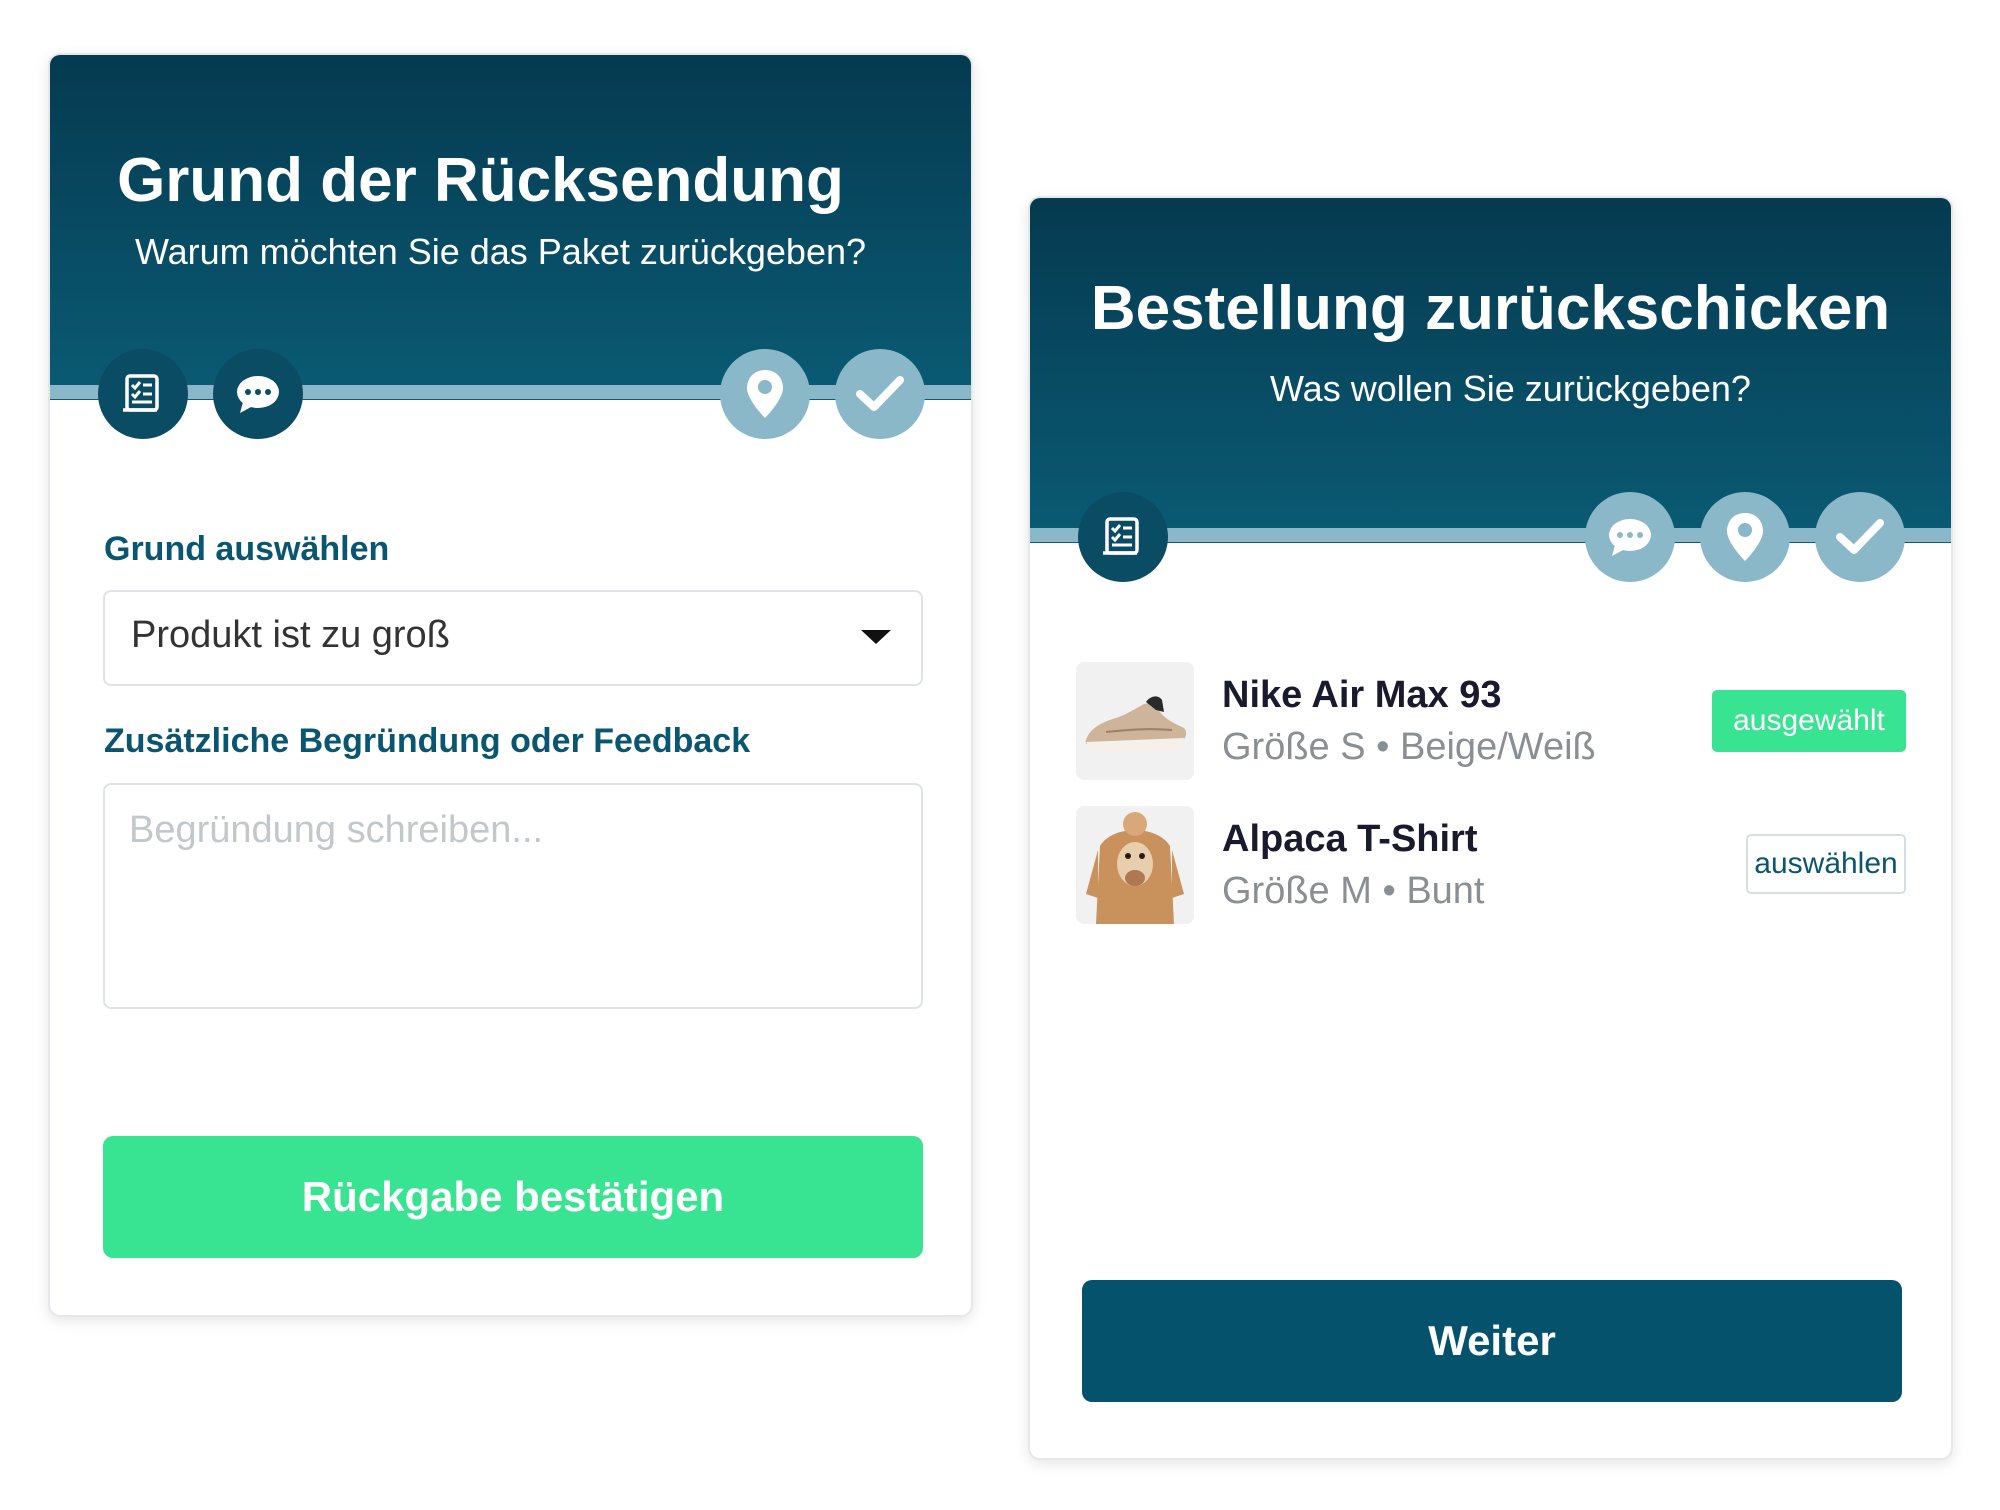 The height and width of the screenshot is (1510, 2000). Describe the element at coordinates (1491, 866) in the screenshot. I see `list-item: Alpaca T-Shirt Größe M • Bunt auswählen` at that location.